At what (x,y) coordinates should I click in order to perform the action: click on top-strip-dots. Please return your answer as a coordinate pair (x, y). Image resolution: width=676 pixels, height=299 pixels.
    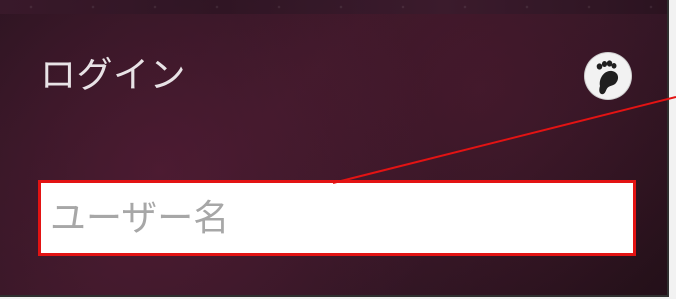
    Looking at the image, I should click on (333, 7).